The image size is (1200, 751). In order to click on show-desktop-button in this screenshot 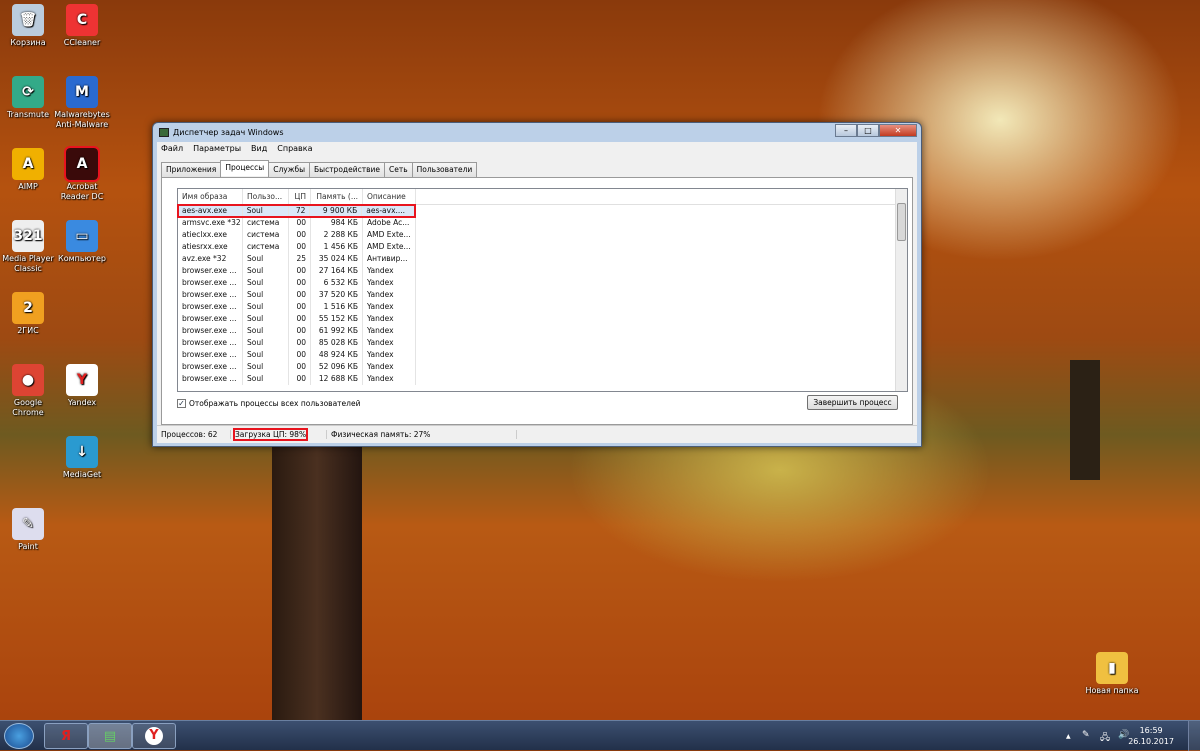, I will do `click(1194, 736)`.